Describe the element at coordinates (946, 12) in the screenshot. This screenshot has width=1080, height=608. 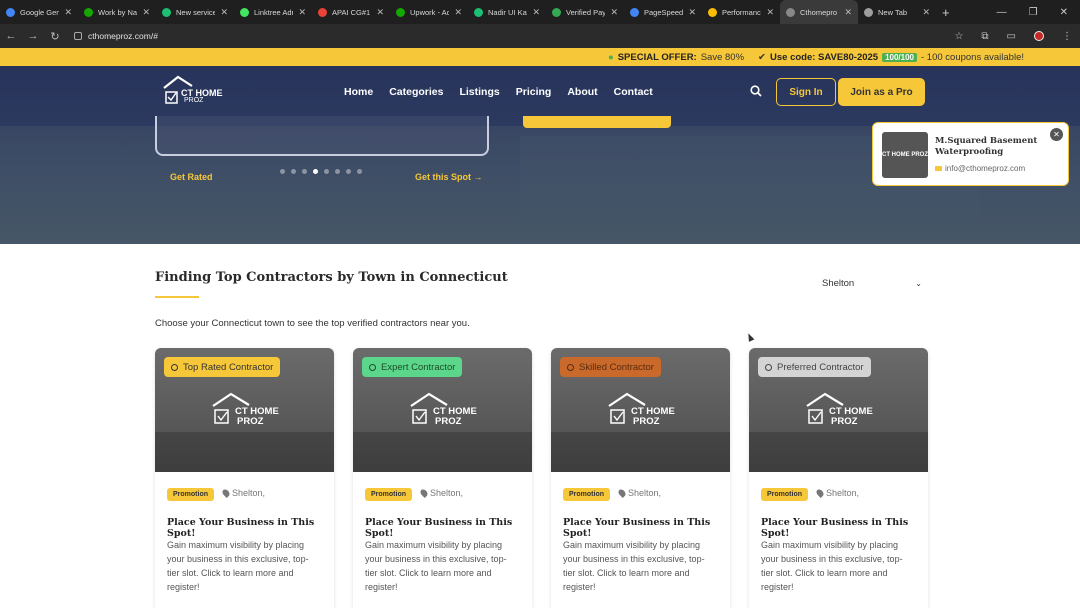
I see `new-tab-icon: +` at that location.